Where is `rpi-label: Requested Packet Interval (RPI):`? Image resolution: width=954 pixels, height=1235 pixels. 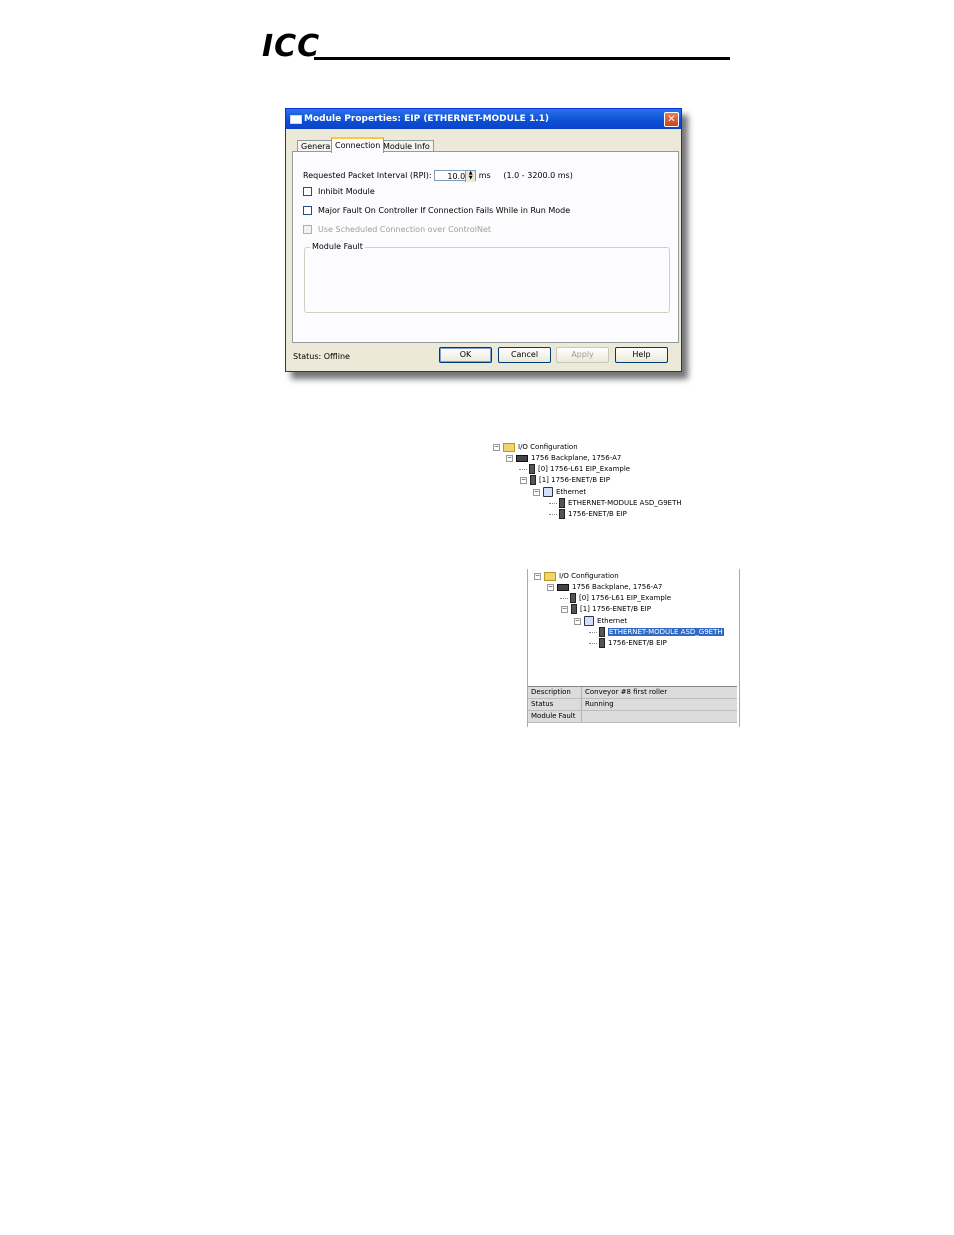
rpi-label: Requested Packet Interval (RPI): is located at coordinates (367, 175).